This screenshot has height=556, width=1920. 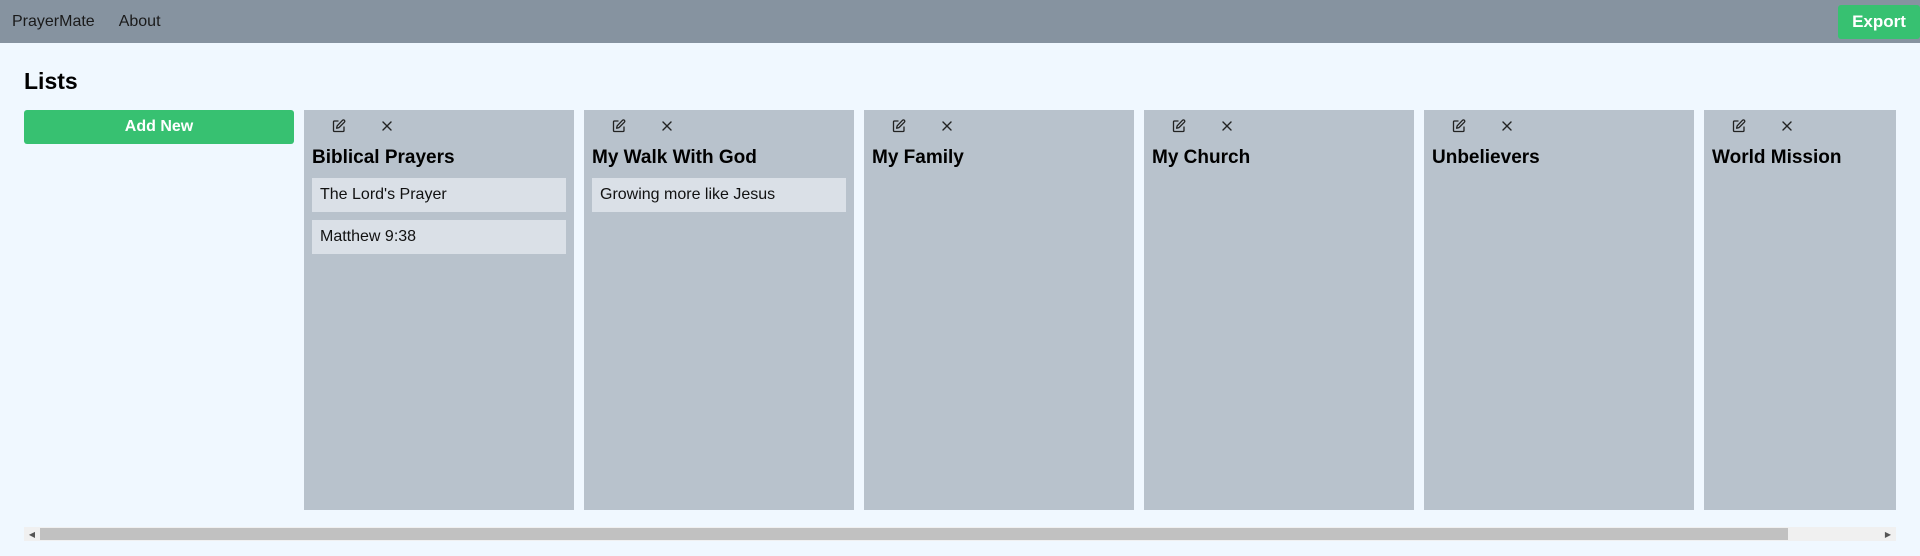 I want to click on list-title: My Walk With God, so click(x=674, y=157).